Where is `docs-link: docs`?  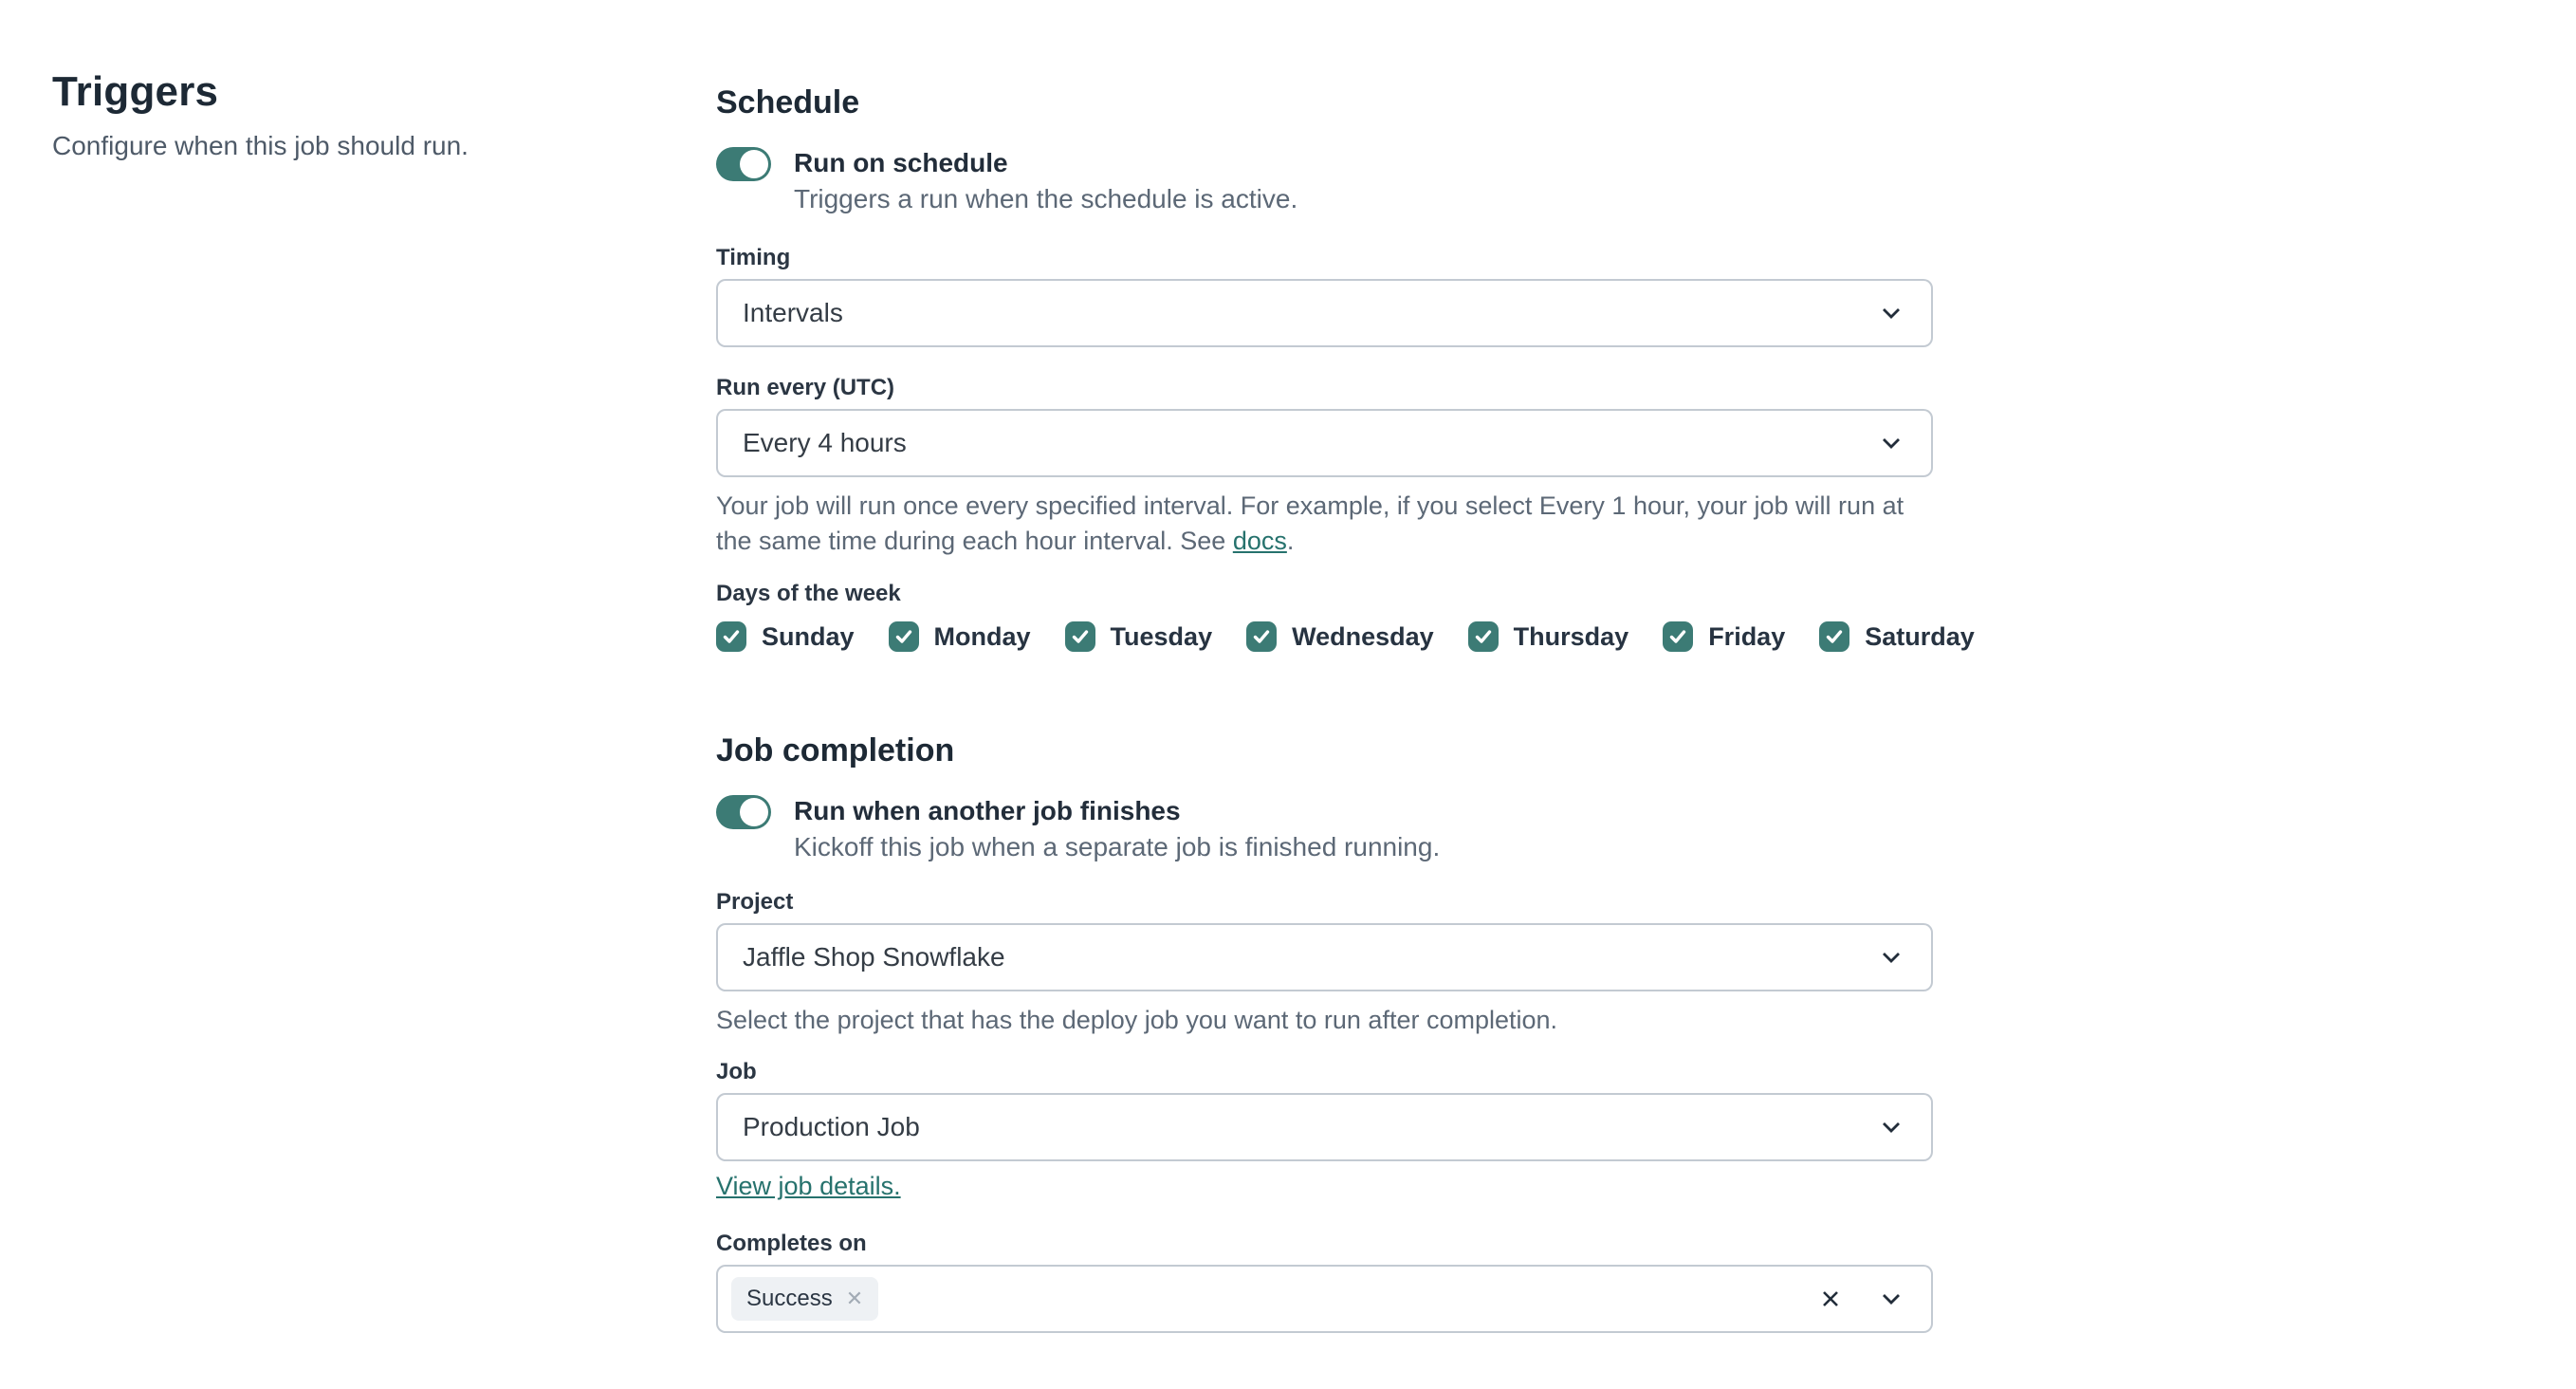 docs-link: docs is located at coordinates (1260, 541).